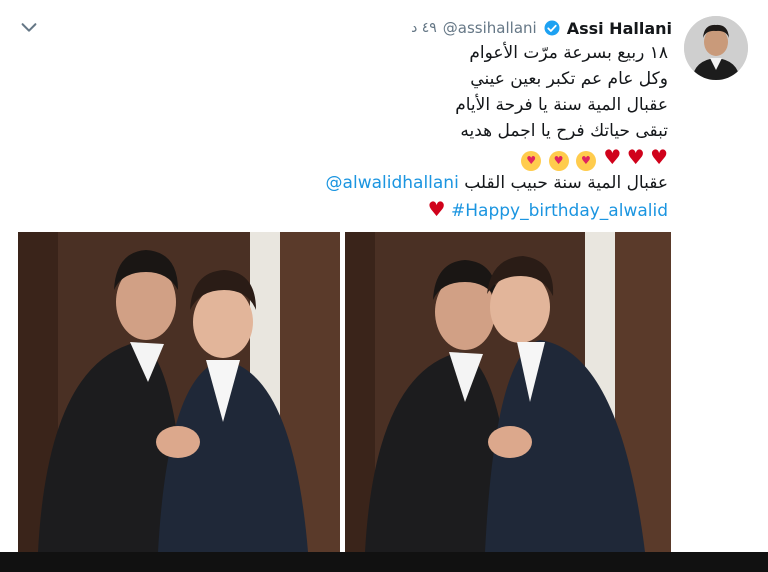 The height and width of the screenshot is (572, 768). I want to click on tweet-time: ٤٩ د, so click(424, 28).